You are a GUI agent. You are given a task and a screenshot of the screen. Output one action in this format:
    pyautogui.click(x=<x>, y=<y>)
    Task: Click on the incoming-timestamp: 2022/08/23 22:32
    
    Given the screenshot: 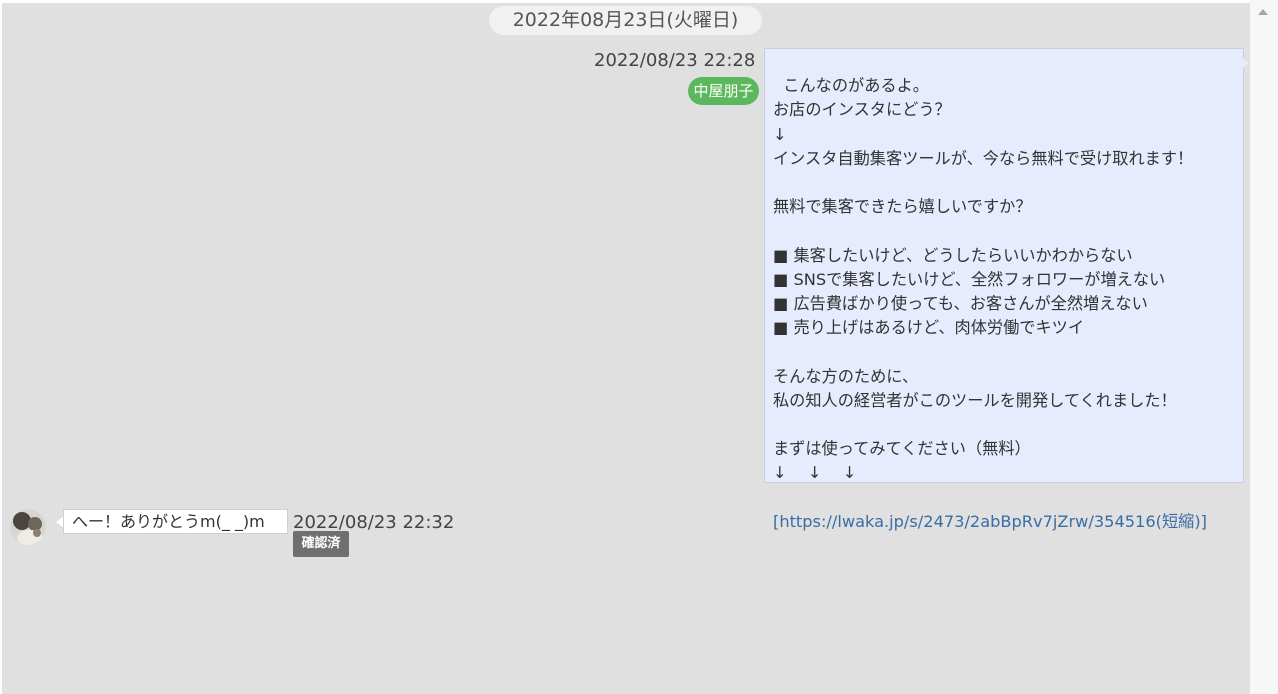 What is the action you would take?
    pyautogui.click(x=374, y=522)
    